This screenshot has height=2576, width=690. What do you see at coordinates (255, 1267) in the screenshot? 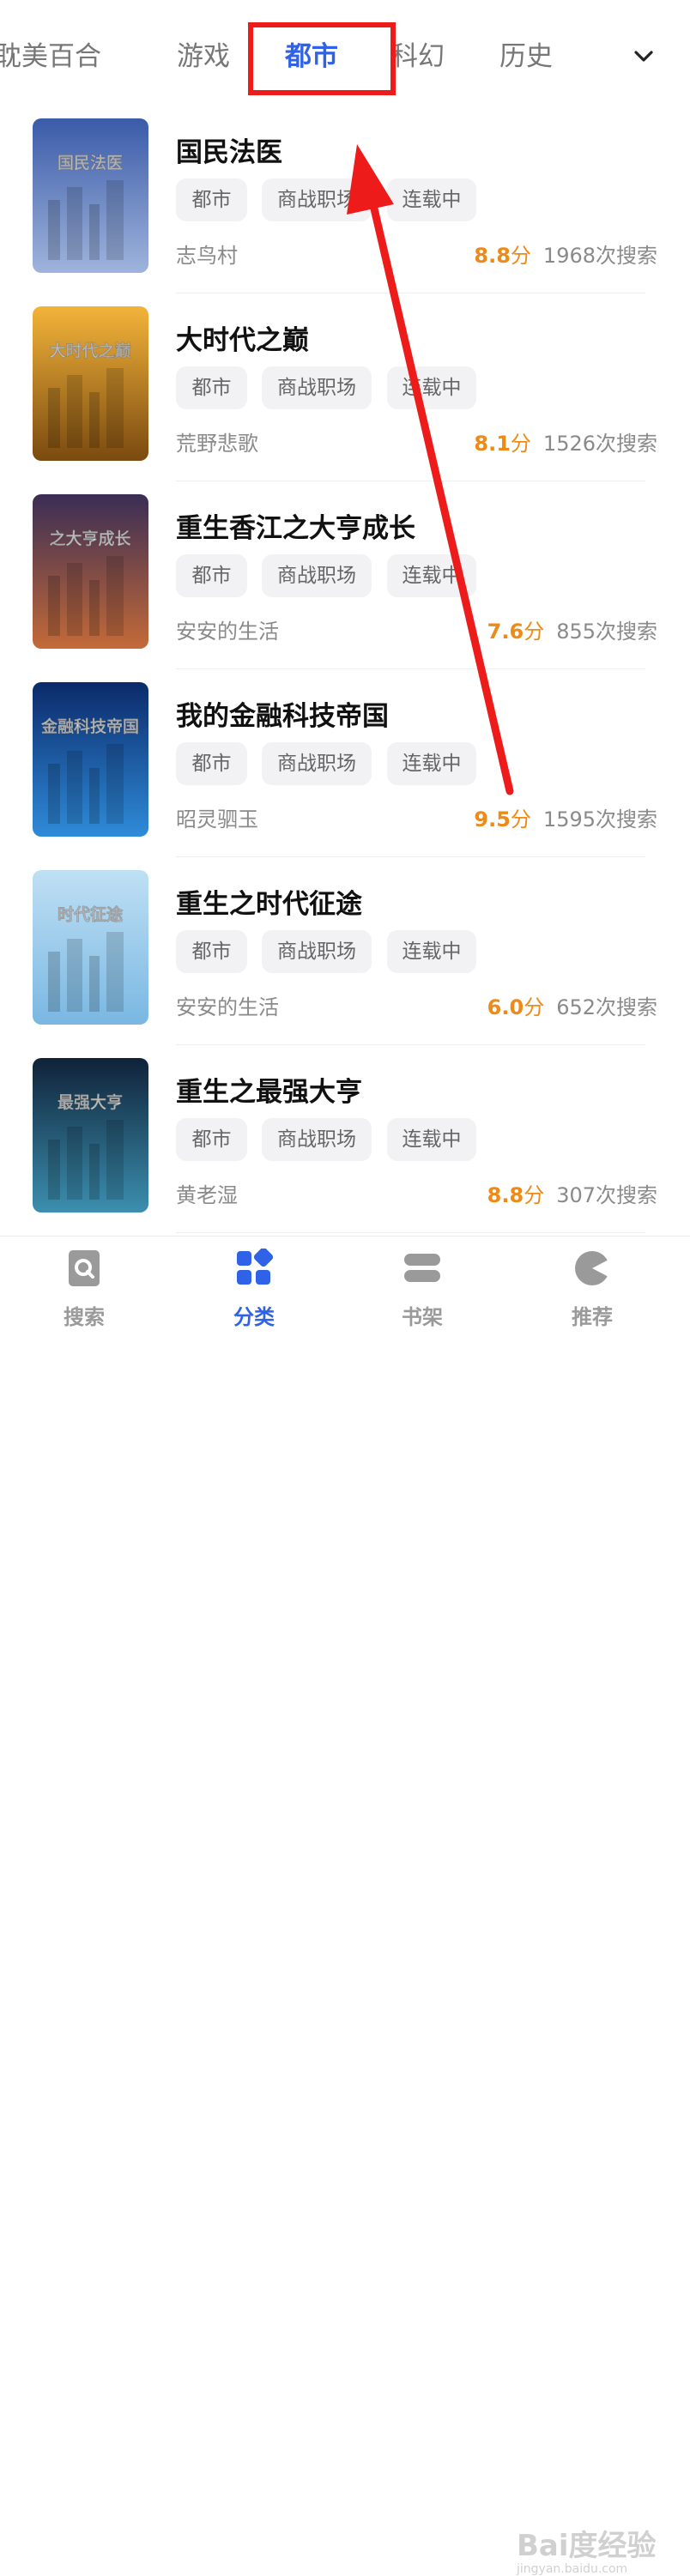
I see `category-grid-icon` at bounding box center [255, 1267].